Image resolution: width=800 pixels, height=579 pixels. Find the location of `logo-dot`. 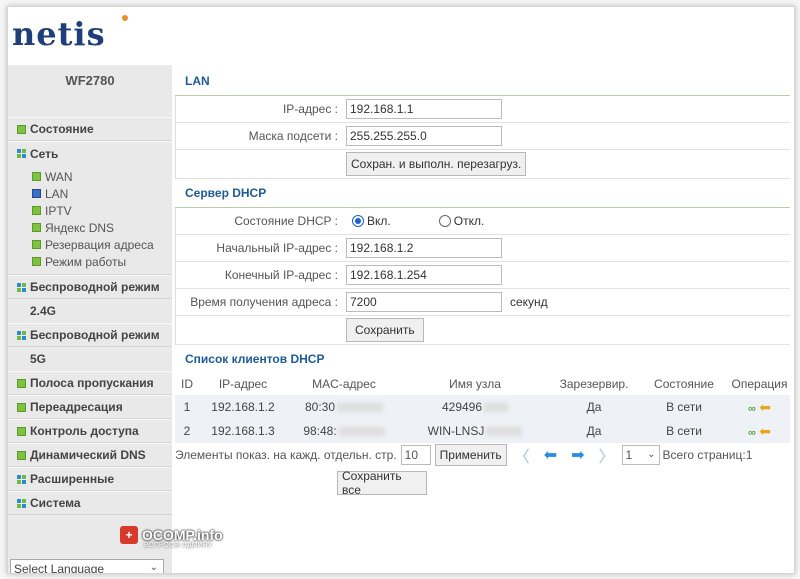

logo-dot is located at coordinates (125, 18).